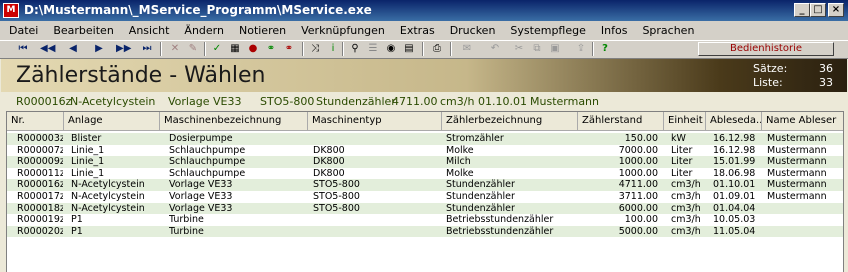 Image resolution: width=848 pixels, height=272 pixels. I want to click on cell-nr: R000017z, so click(40, 196).